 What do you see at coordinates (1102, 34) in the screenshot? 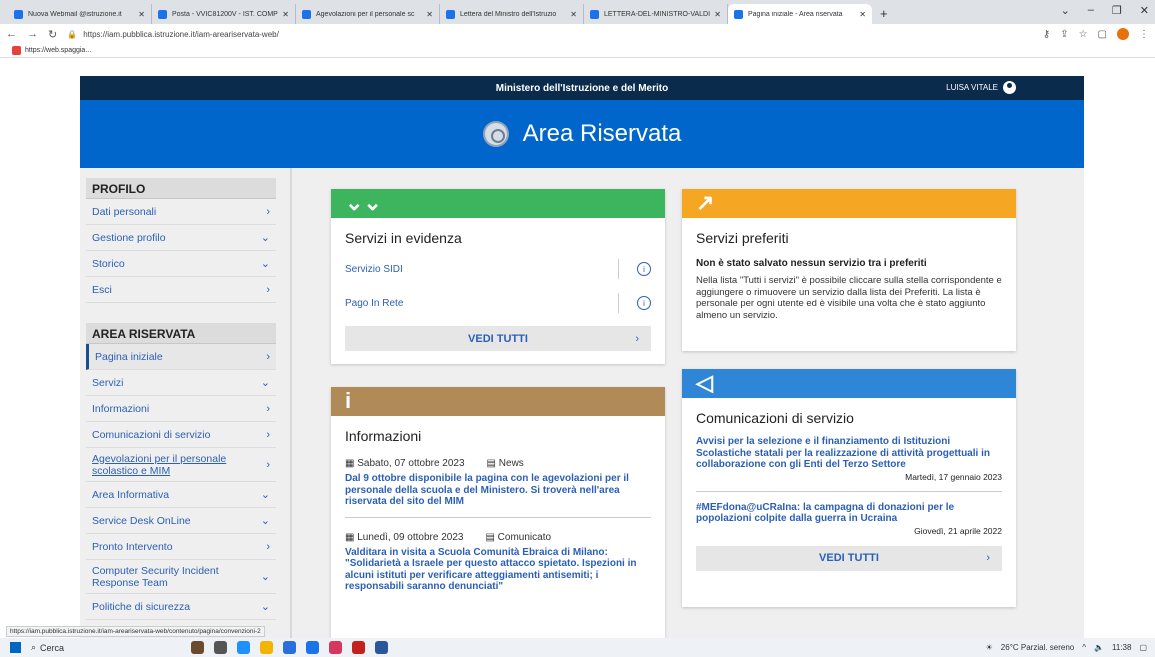
I see `sidepanel-icon: ▢` at bounding box center [1102, 34].